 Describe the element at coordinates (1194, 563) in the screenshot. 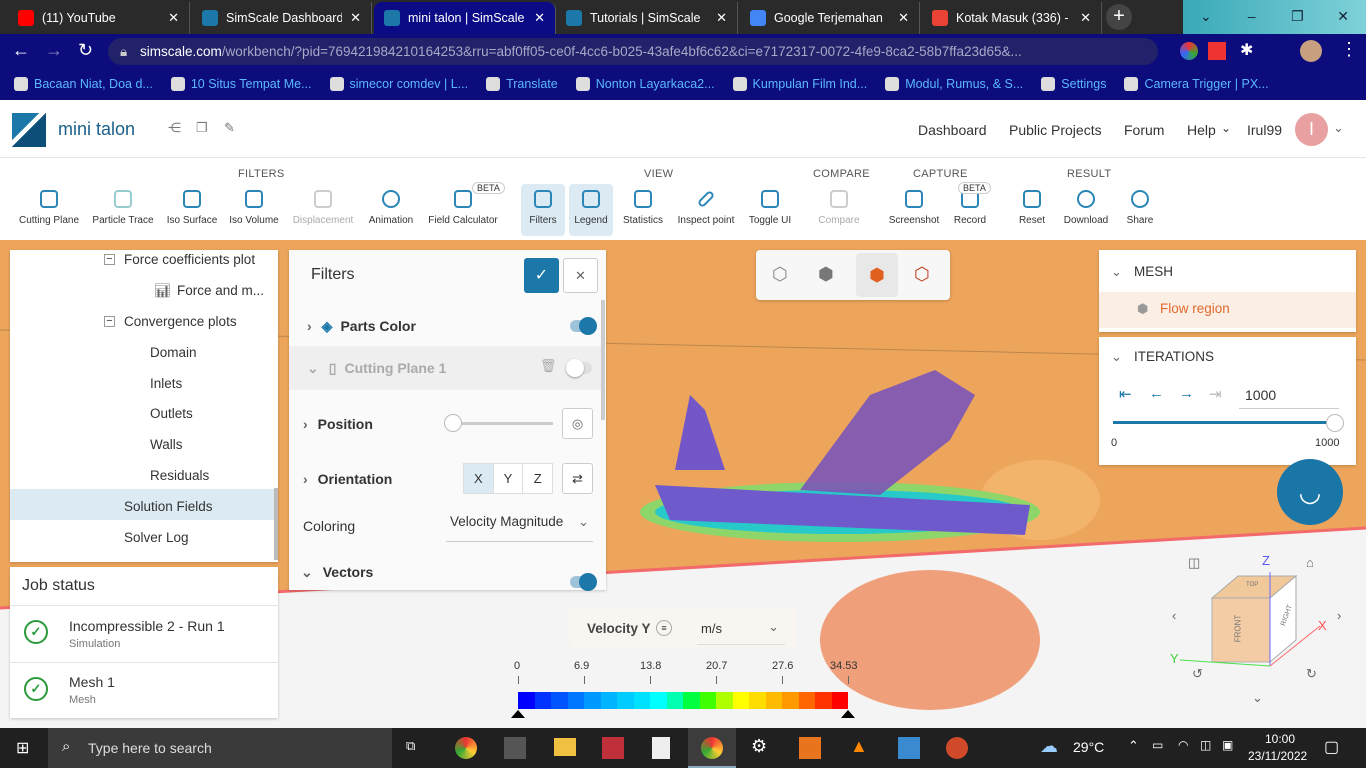

I see `camera-icon: ◫` at that location.